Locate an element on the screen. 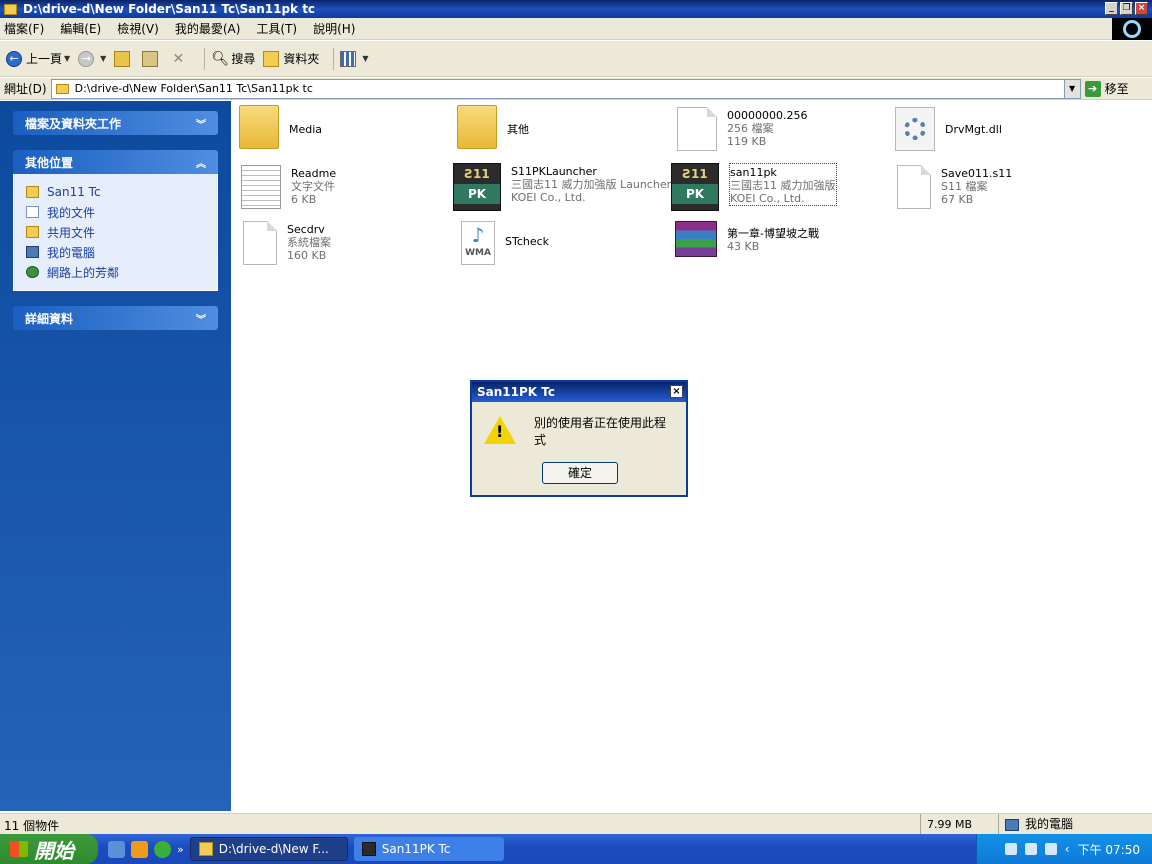 This screenshot has height=864, width=1152. views-button: ▼ is located at coordinates (354, 59).